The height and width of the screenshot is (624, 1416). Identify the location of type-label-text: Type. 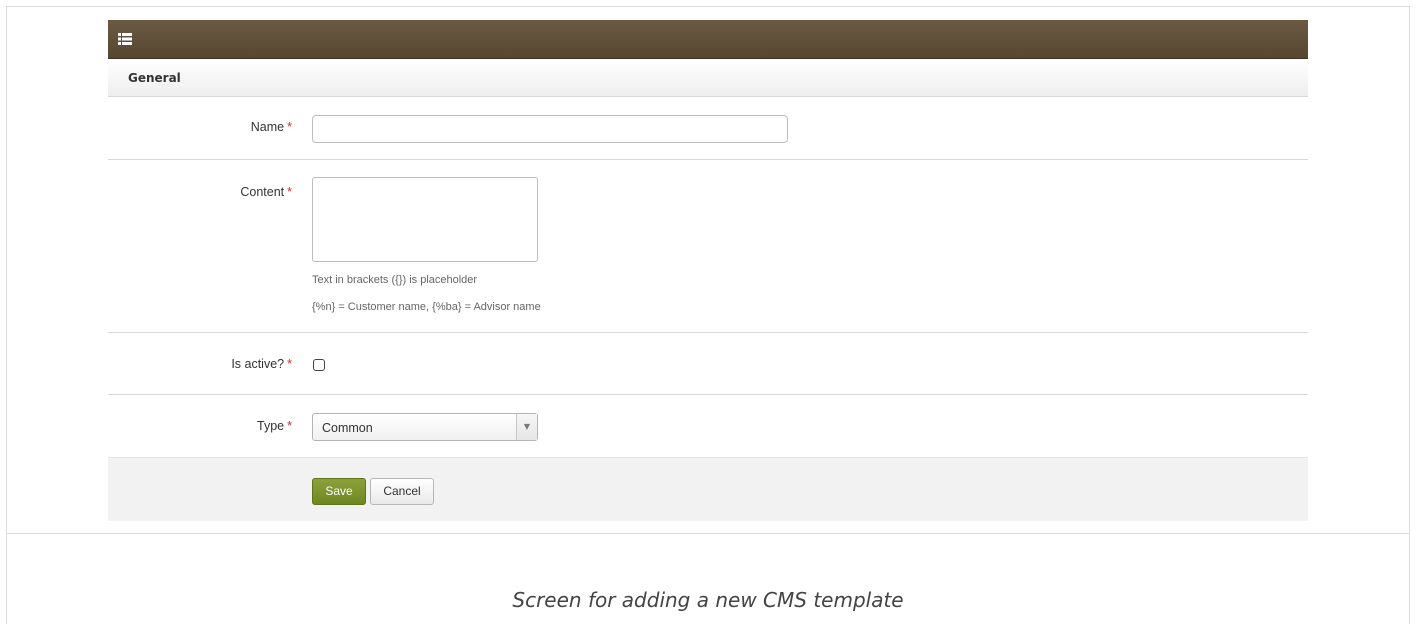
(271, 426).